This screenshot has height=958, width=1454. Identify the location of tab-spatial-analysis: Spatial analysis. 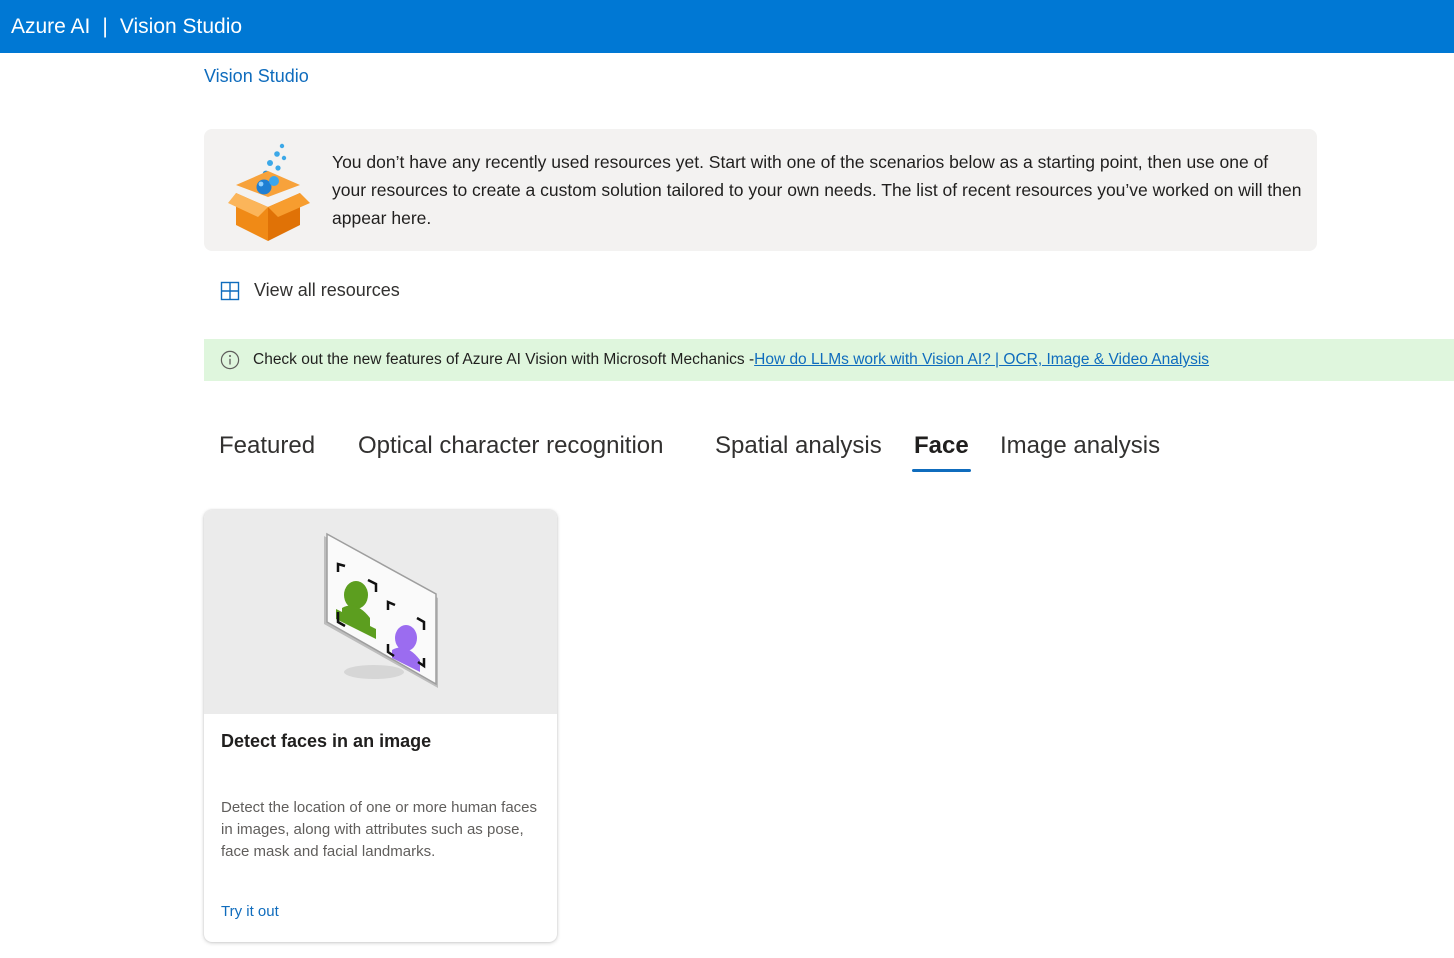
(798, 451).